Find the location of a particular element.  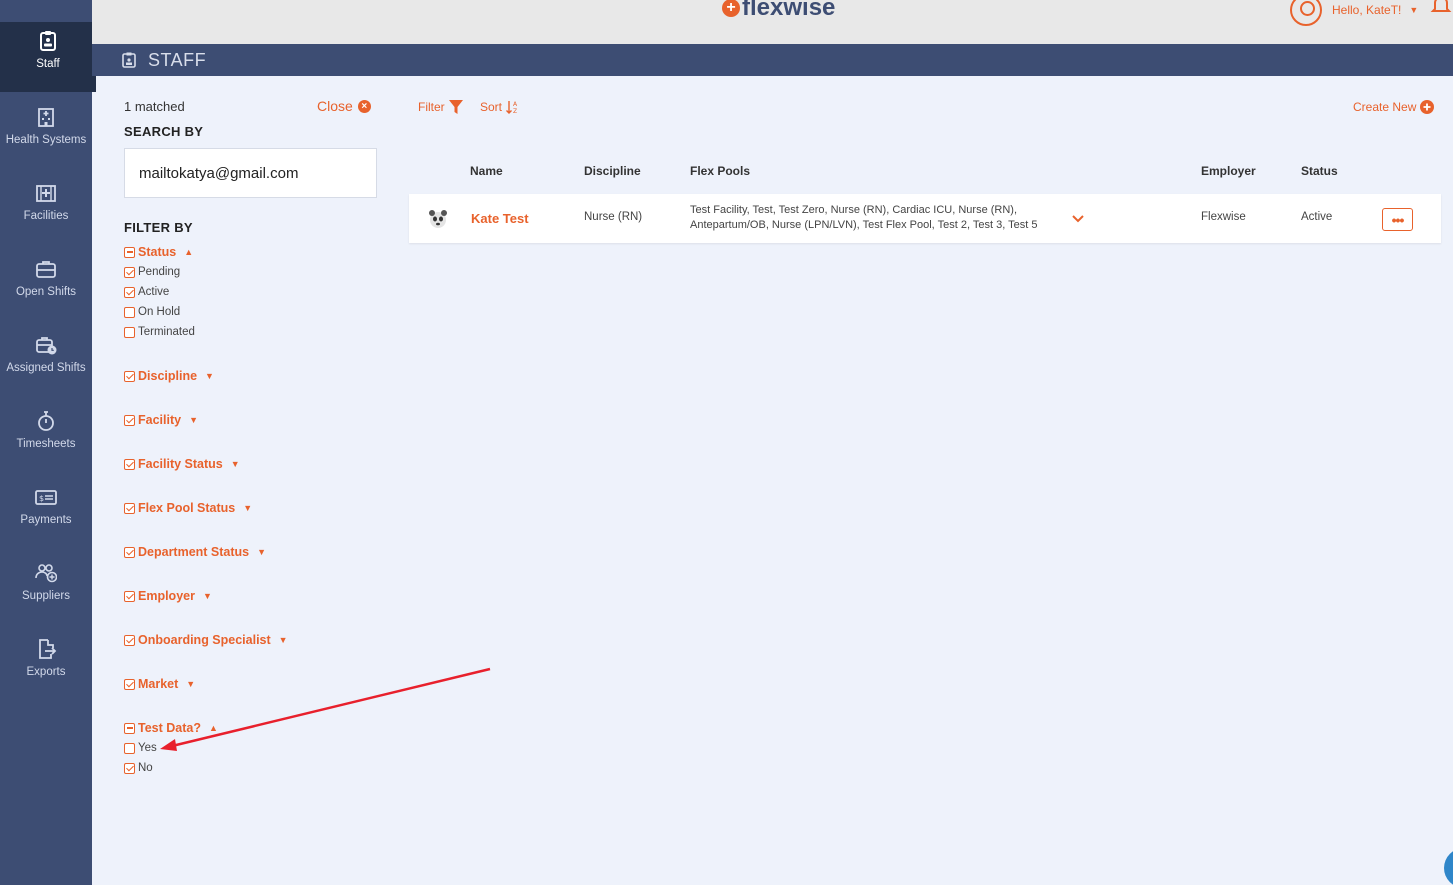

discipline-cell: Nurse (RN) is located at coordinates (613, 217).